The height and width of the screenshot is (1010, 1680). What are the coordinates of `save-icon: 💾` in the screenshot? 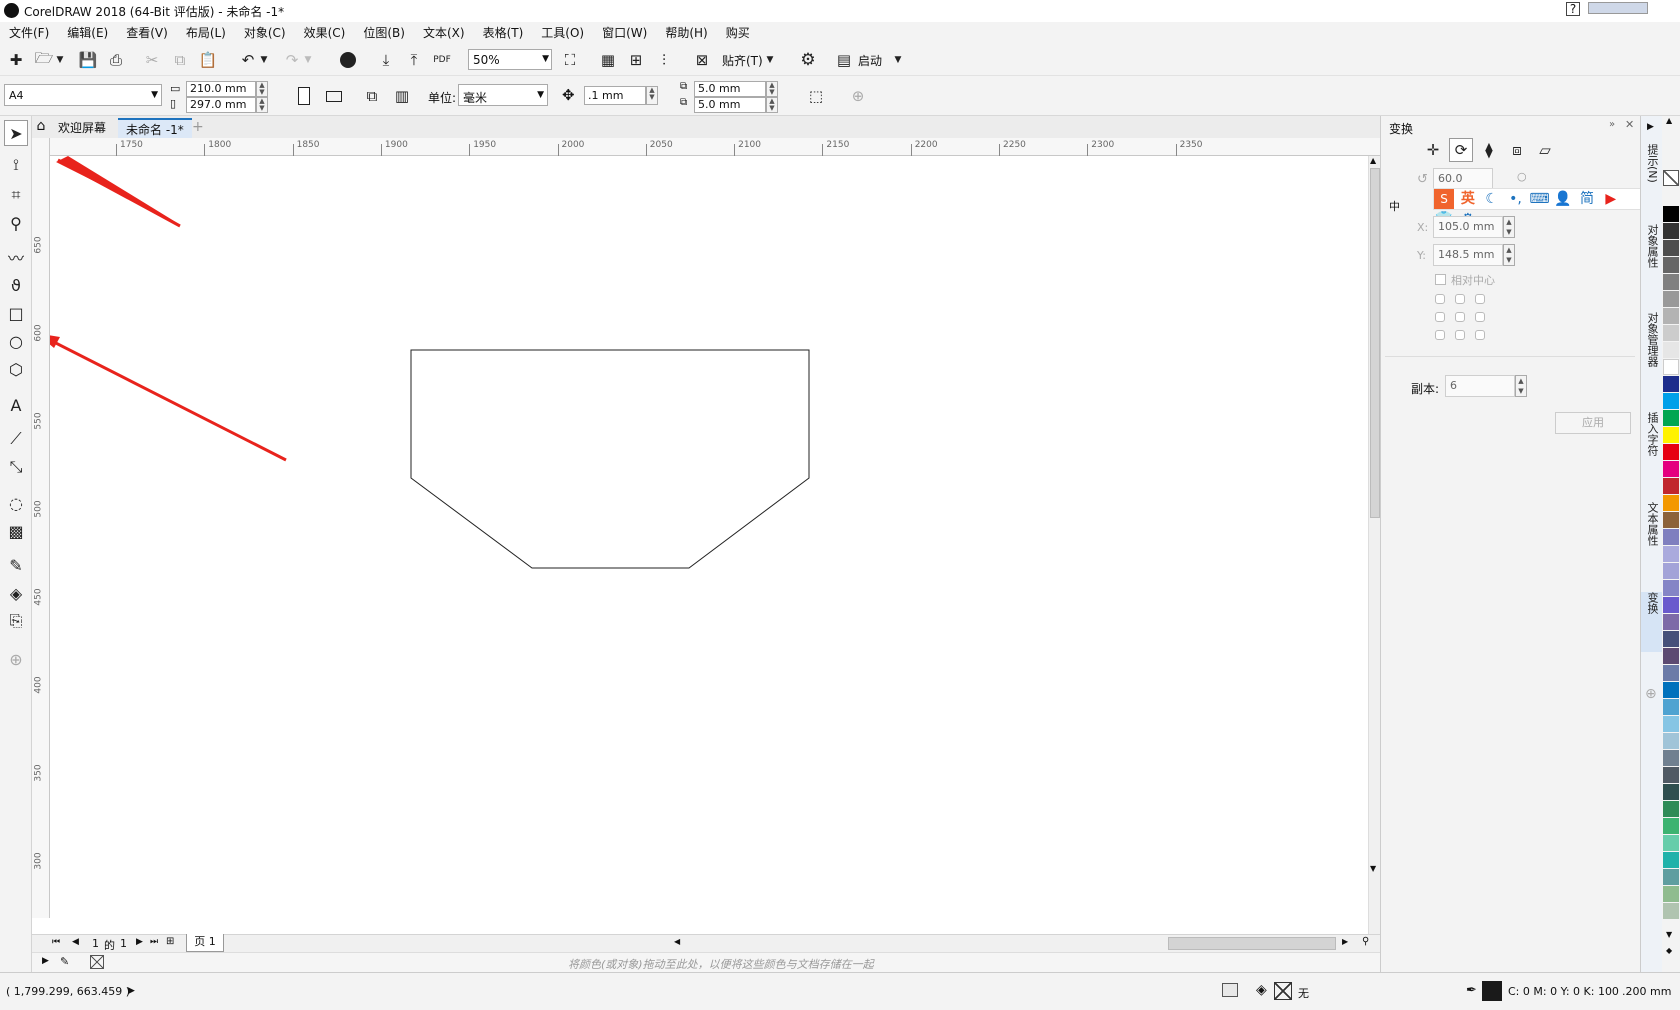 It's located at (88, 60).